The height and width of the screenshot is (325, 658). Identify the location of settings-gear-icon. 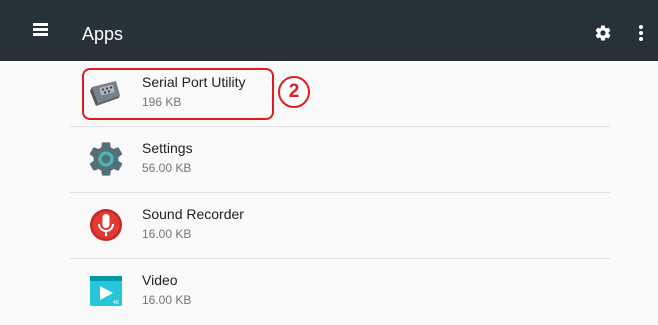
(106, 159).